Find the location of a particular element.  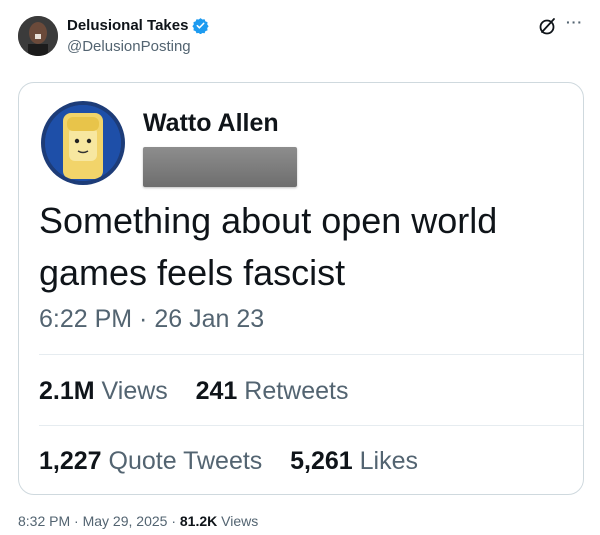

author-name-text: Delusional Takes is located at coordinates (128, 25).